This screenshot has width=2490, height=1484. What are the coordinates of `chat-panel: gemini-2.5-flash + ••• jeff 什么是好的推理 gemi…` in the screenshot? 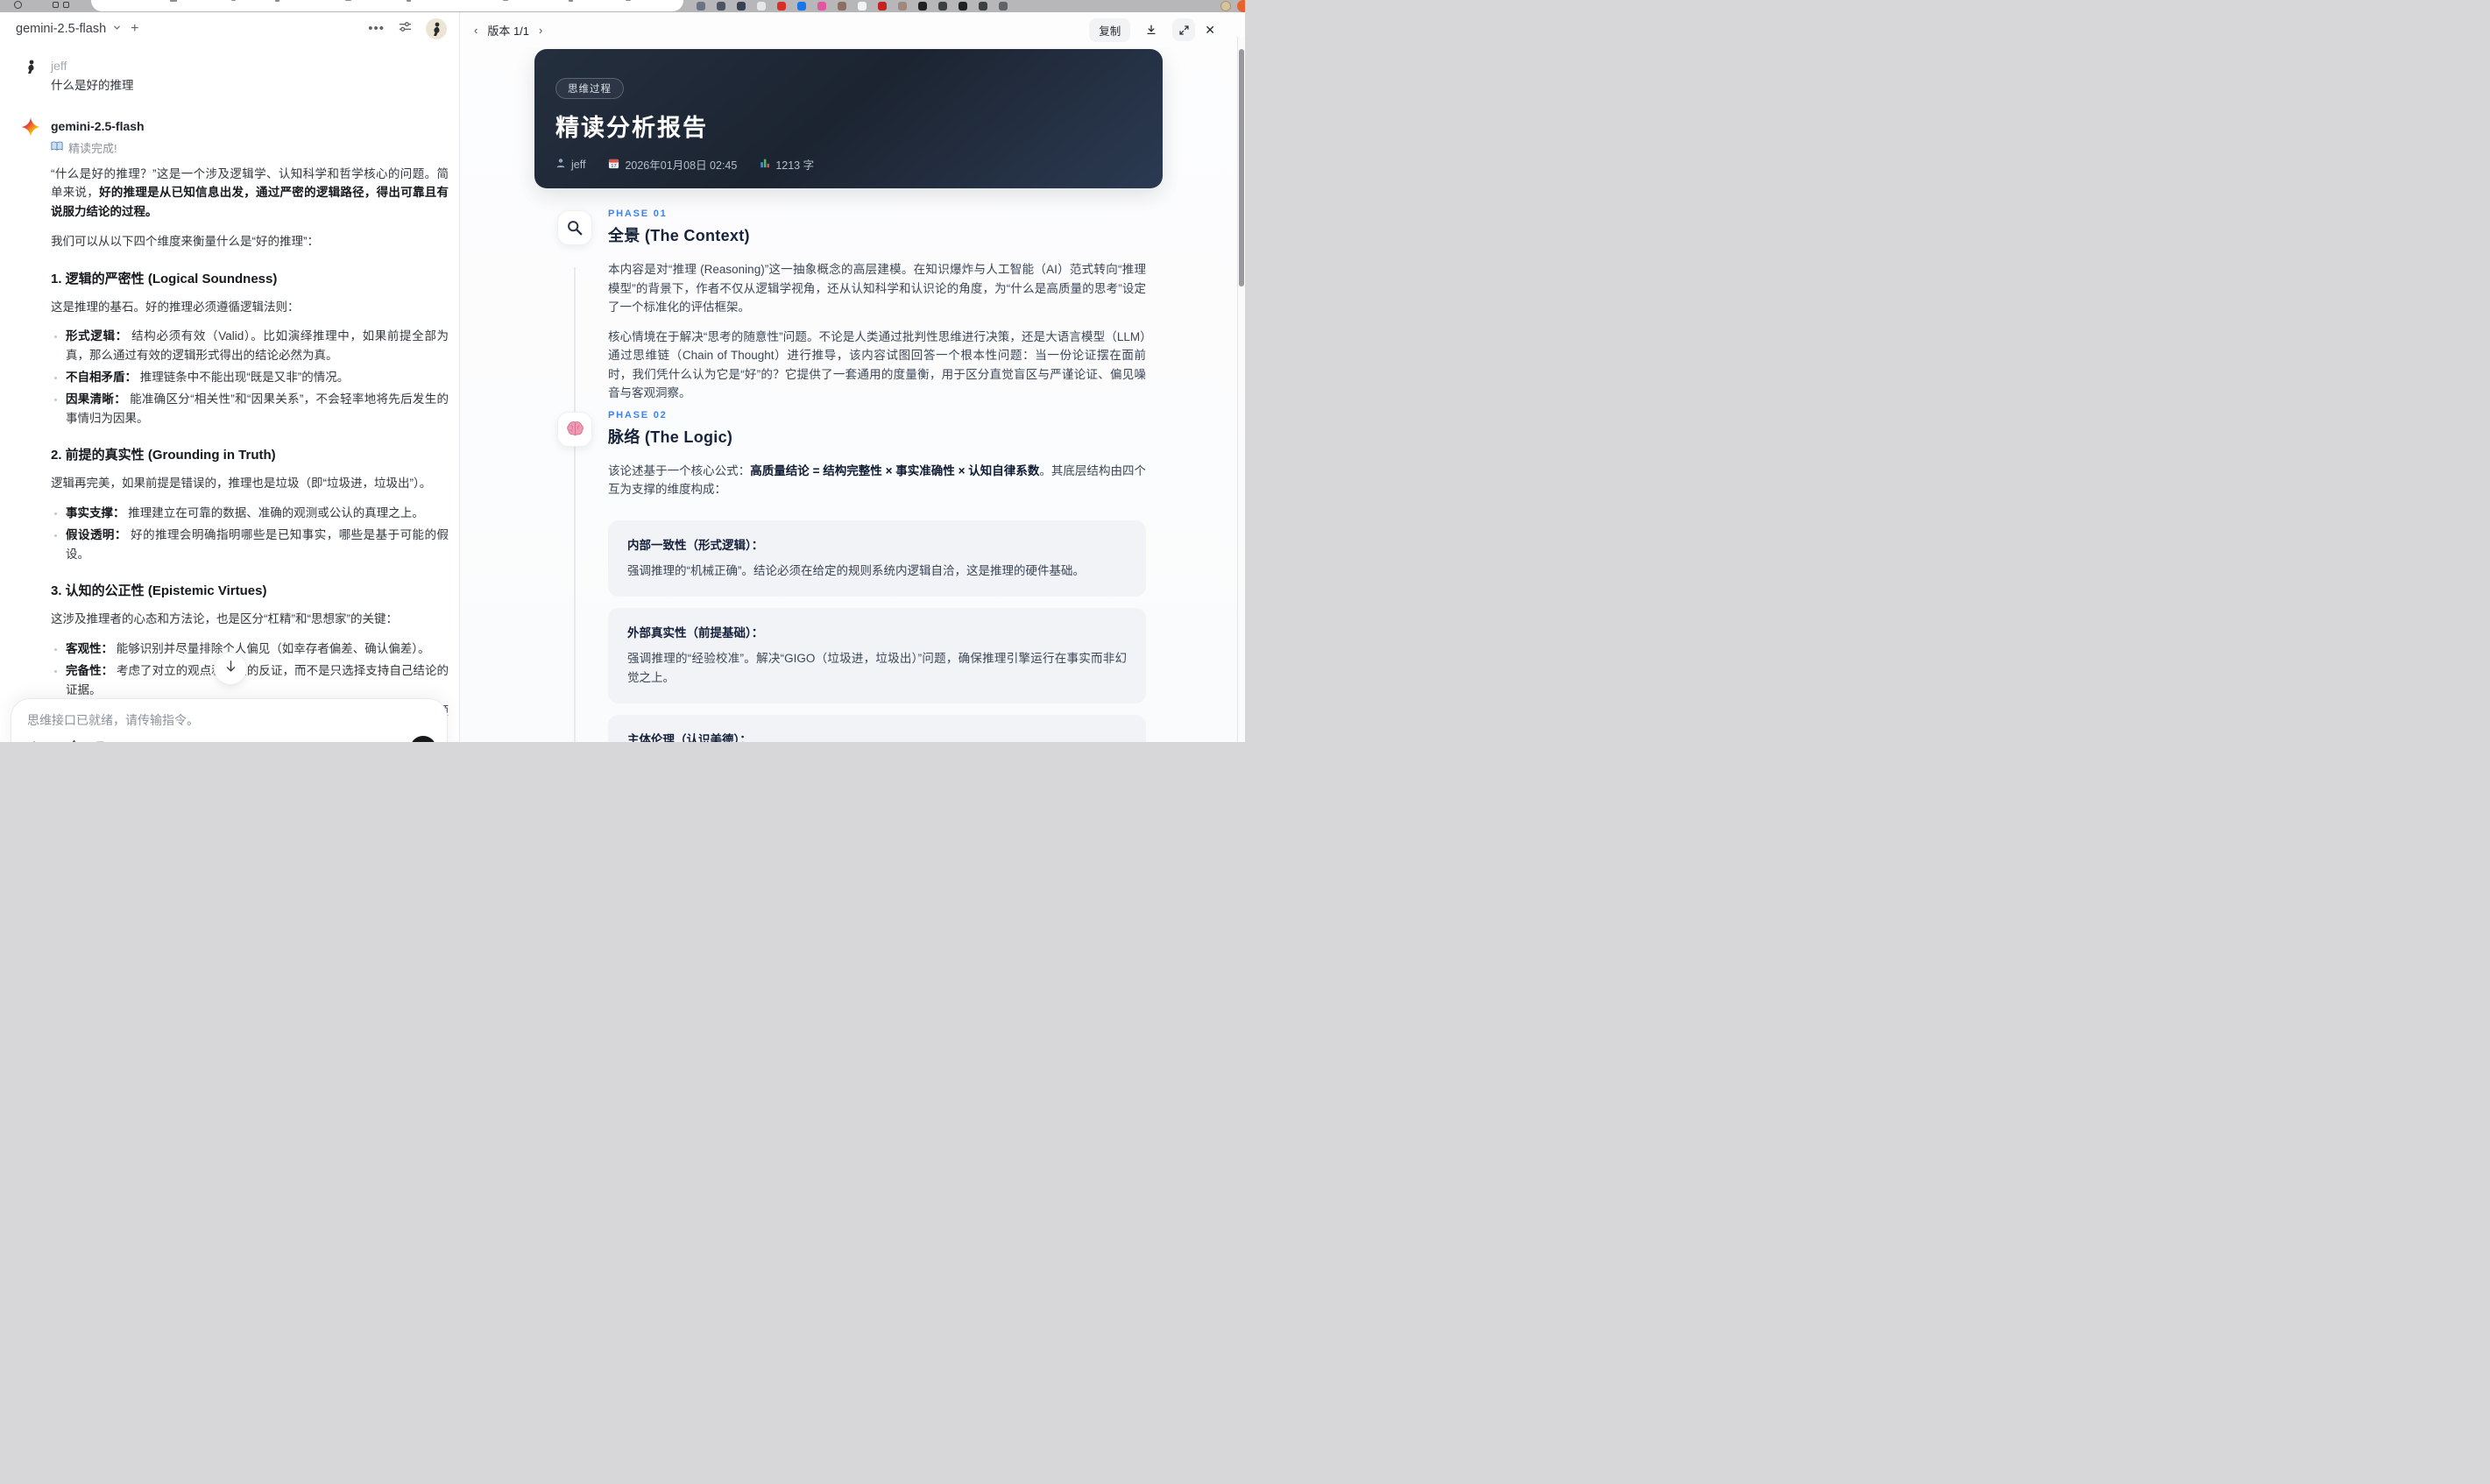 It's located at (230, 377).